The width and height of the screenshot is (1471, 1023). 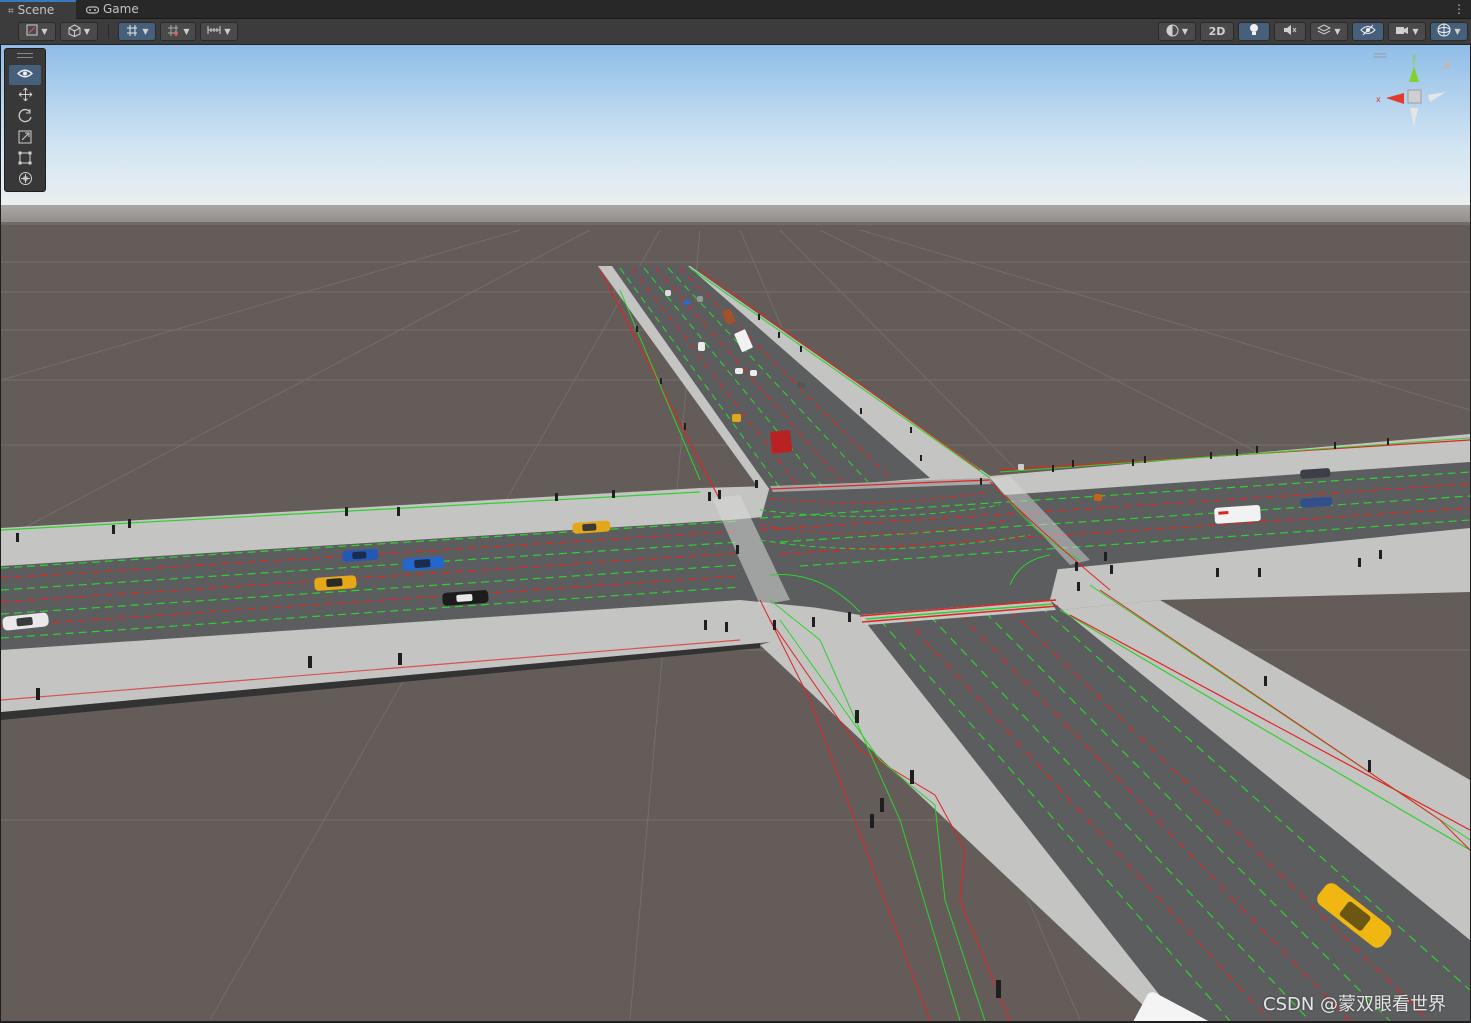 I want to click on rect-tool-button, so click(x=25, y=159).